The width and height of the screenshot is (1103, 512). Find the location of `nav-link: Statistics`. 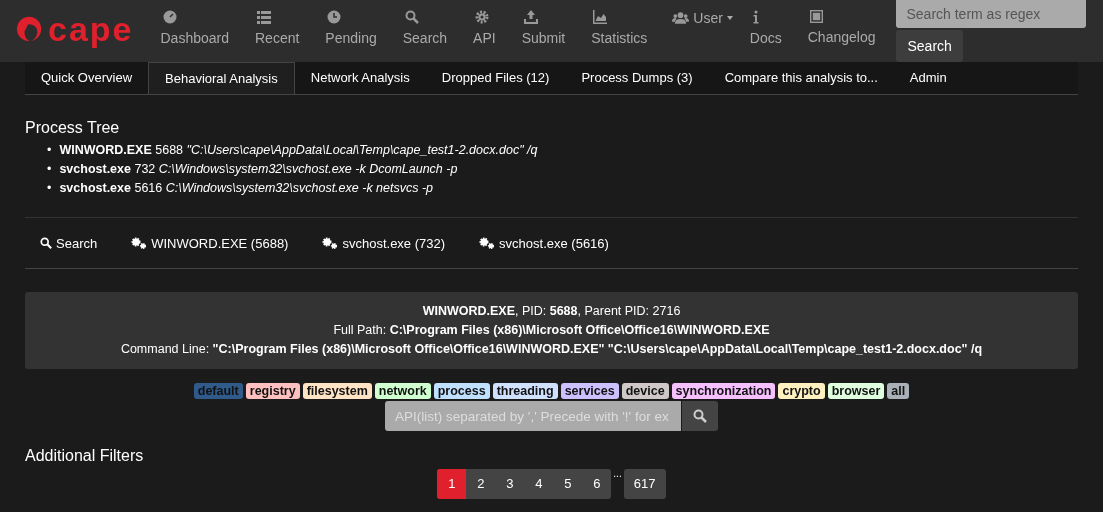

nav-link: Statistics is located at coordinates (619, 23).